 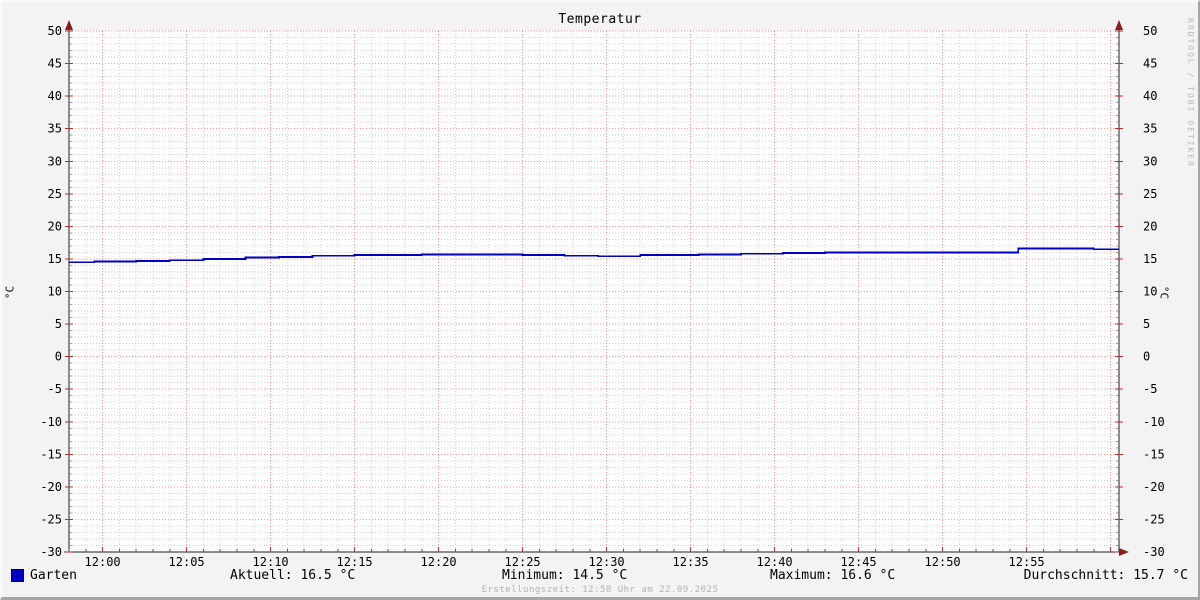 I want to click on stat-maximum: Maximum: 16.6 °C, so click(x=833, y=575).